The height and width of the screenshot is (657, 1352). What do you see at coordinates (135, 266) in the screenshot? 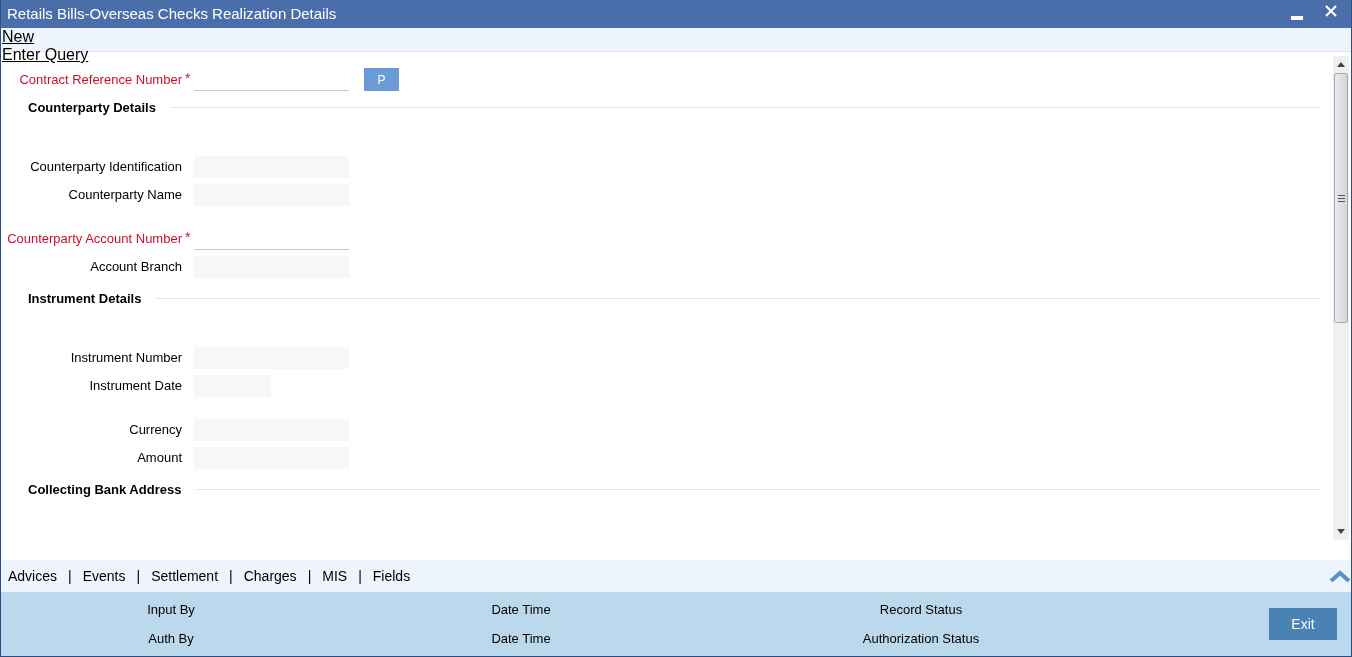
I see `field-label: Account Branch` at bounding box center [135, 266].